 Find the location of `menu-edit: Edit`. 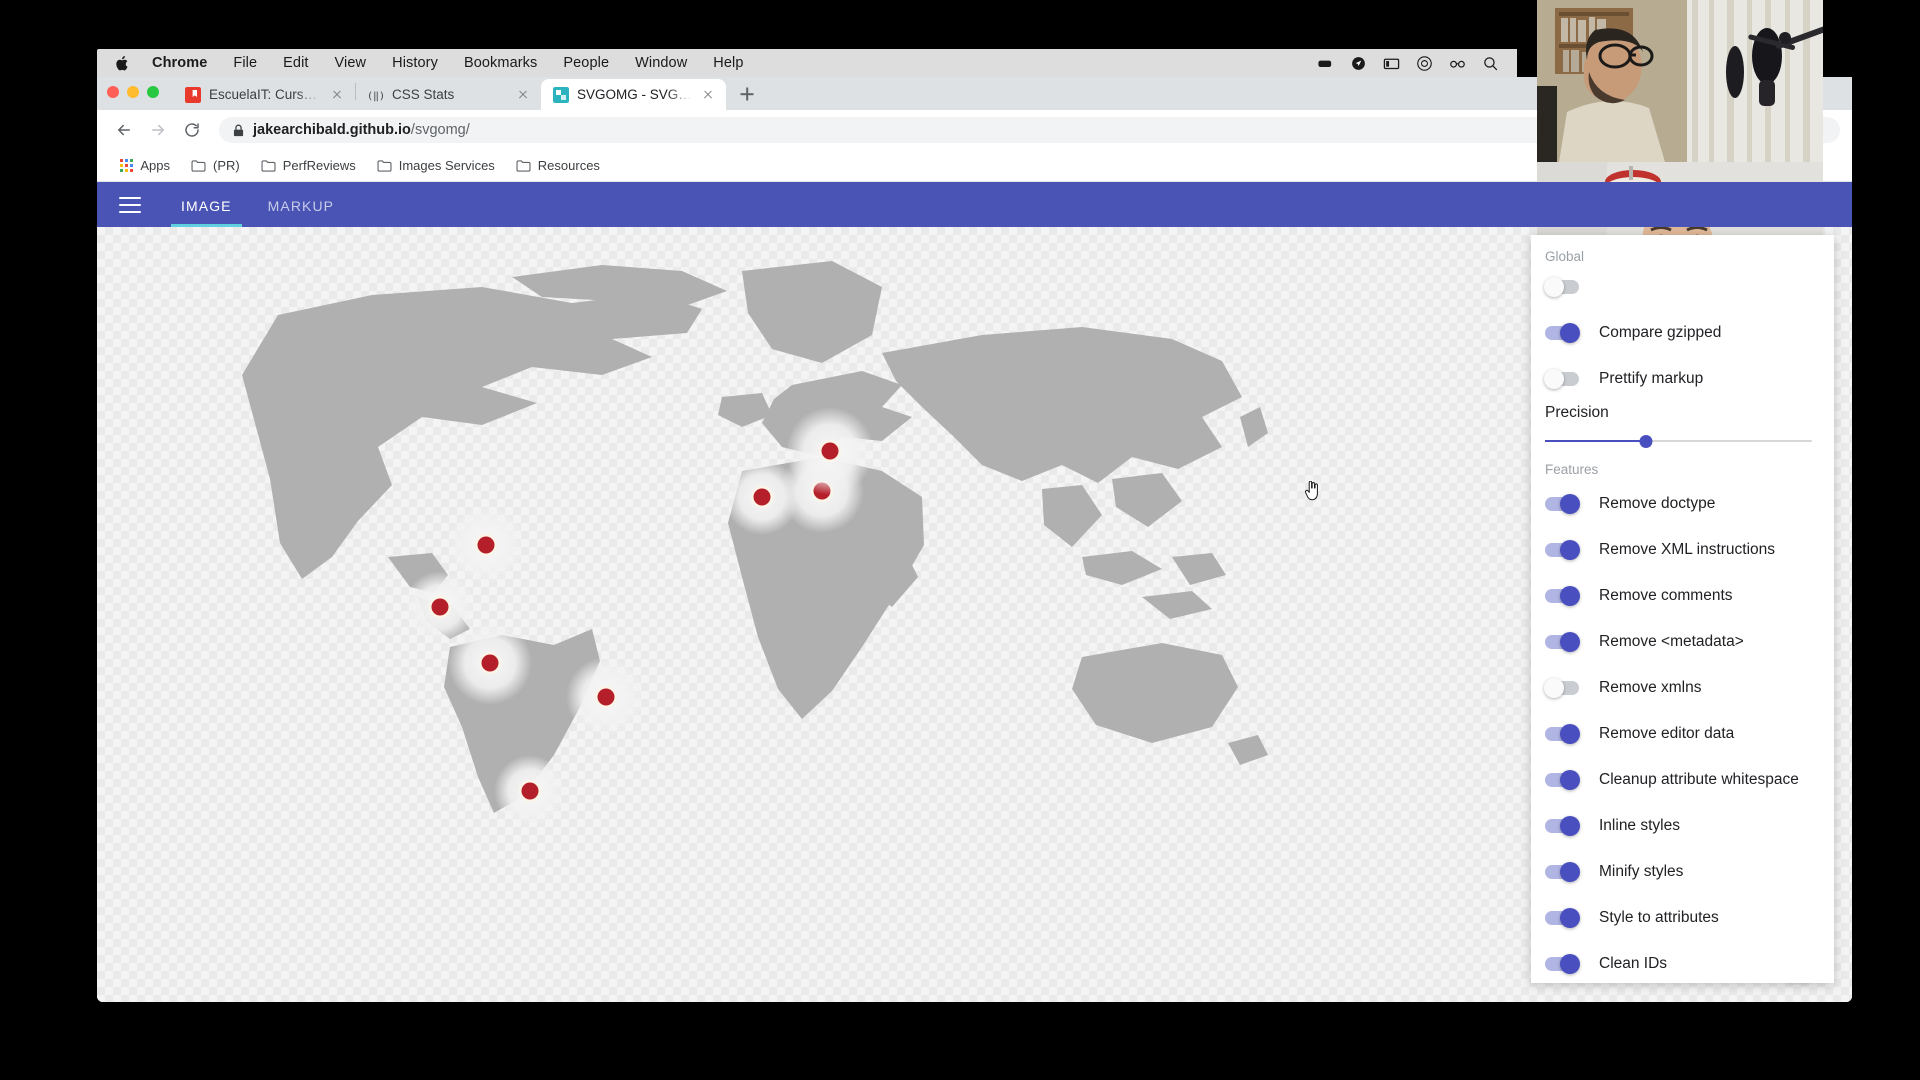

menu-edit: Edit is located at coordinates (295, 63).